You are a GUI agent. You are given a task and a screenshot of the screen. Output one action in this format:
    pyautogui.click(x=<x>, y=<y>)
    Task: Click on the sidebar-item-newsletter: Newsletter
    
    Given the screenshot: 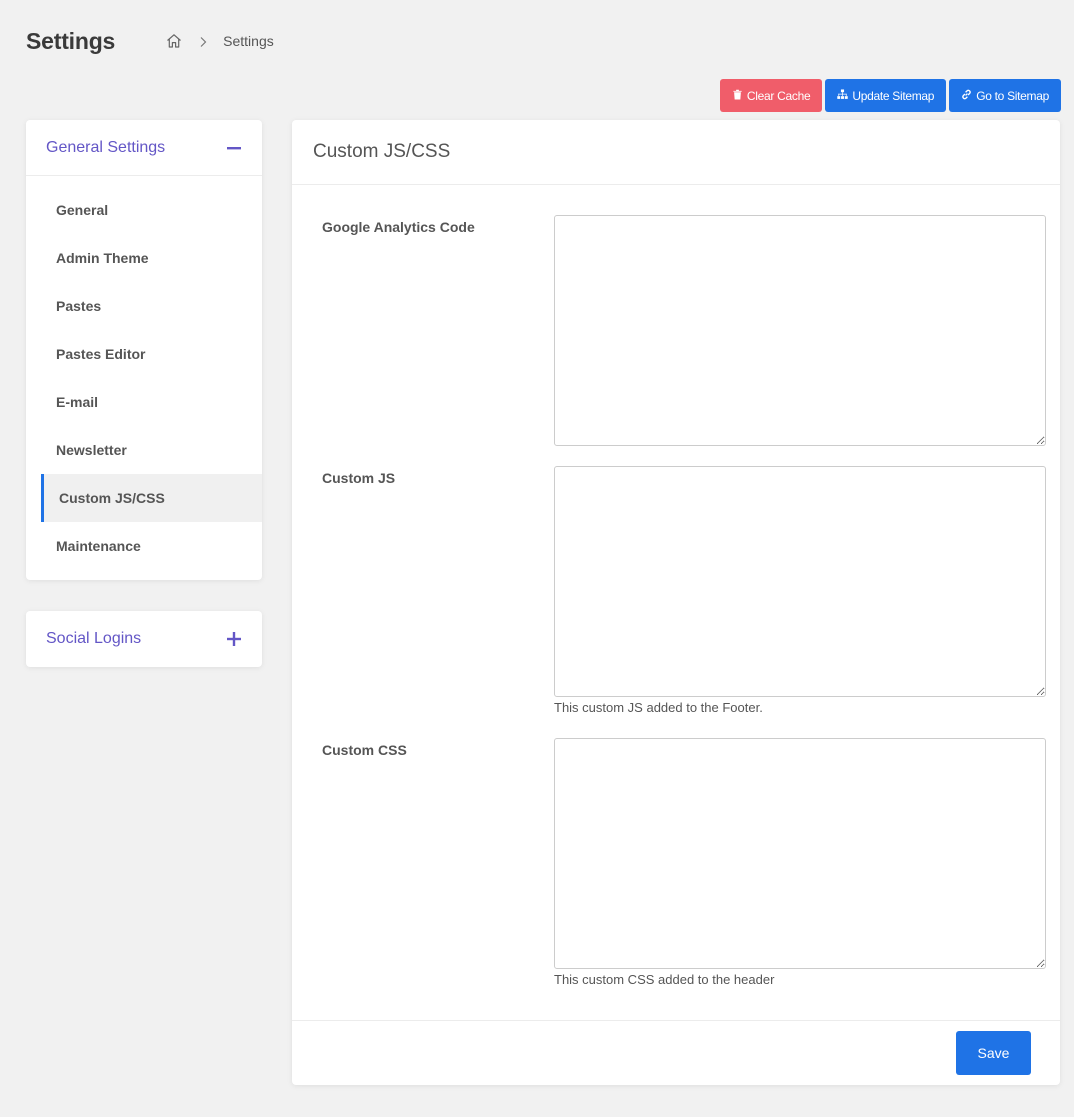 What is the action you would take?
    pyautogui.click(x=144, y=450)
    